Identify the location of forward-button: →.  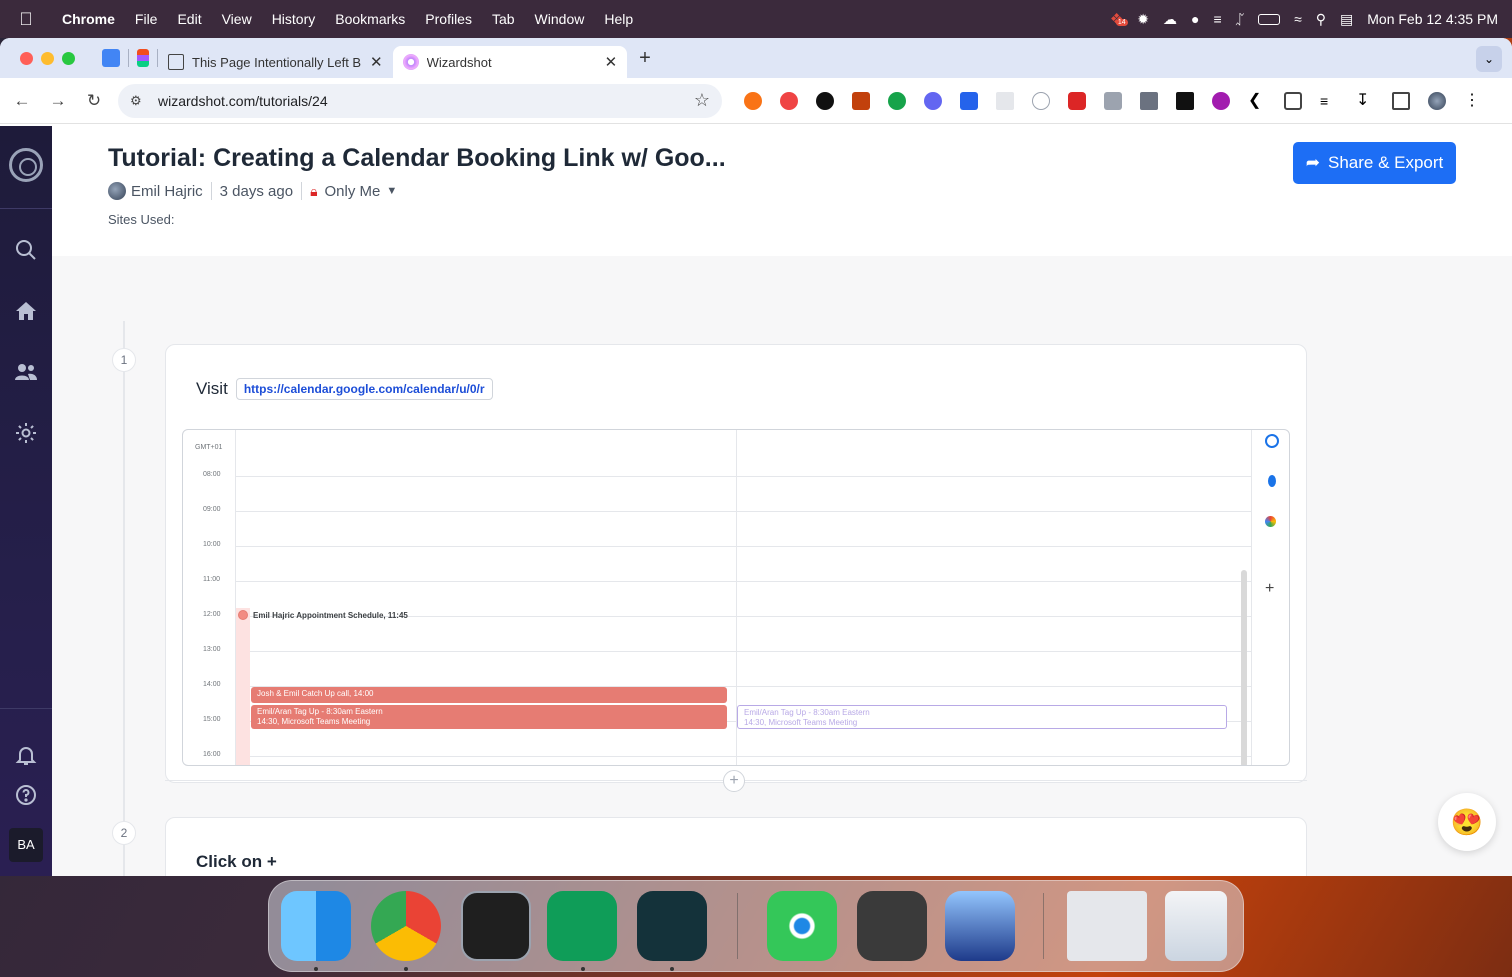
(58, 101).